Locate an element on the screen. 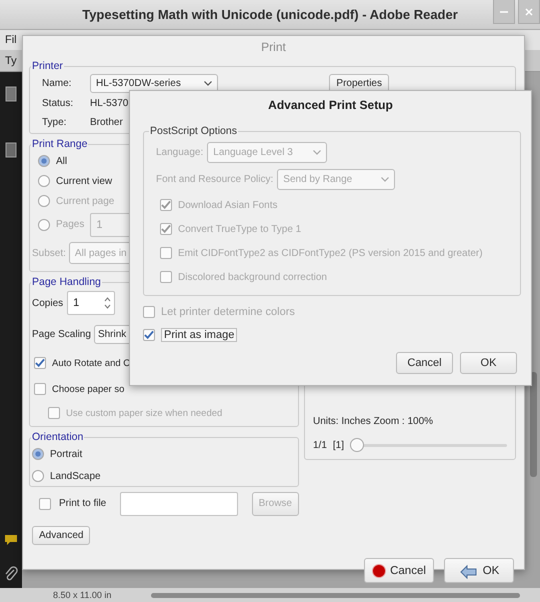 The image size is (540, 602). radio-label: Portrait is located at coordinates (66, 454).